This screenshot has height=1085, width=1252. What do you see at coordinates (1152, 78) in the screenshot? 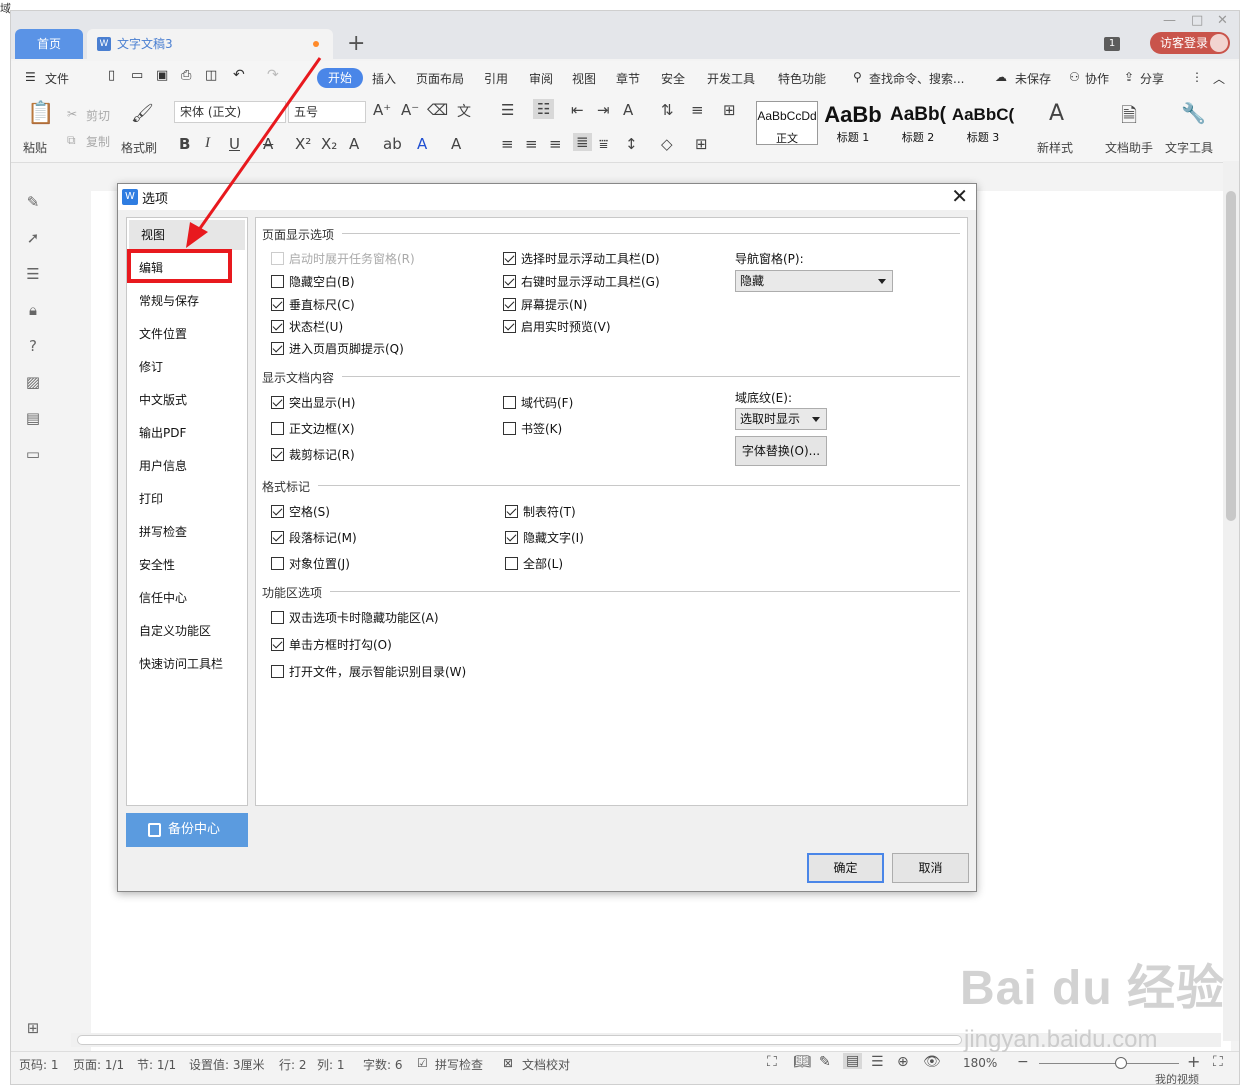
I see `share-button: 分享` at bounding box center [1152, 78].